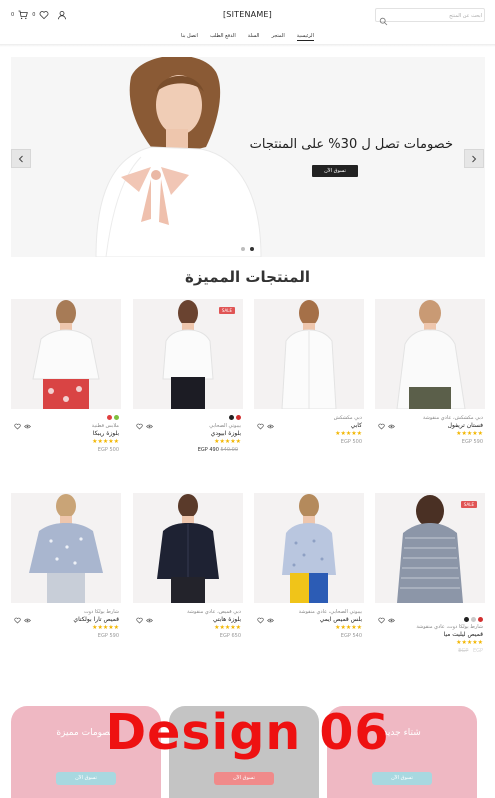 The width and height of the screenshot is (495, 798). I want to click on nav-item-home: الرئيسية, so click(305, 36).